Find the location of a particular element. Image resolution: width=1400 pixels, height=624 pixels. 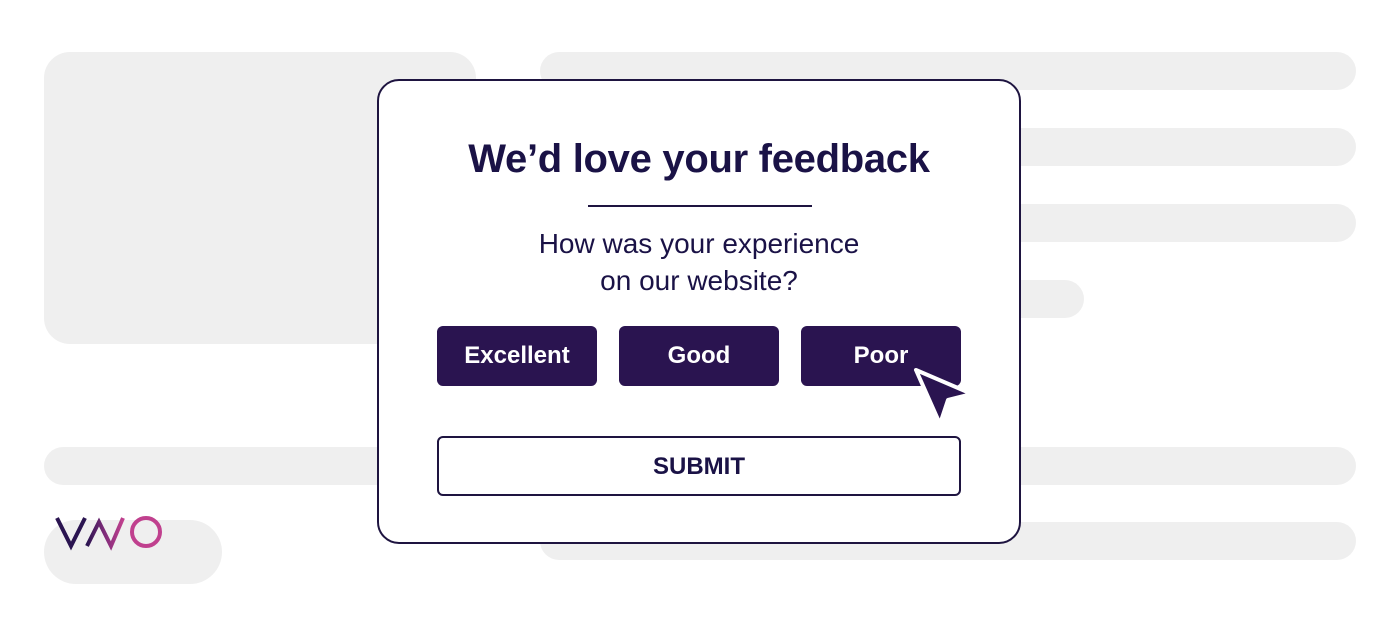

vwo-logo is located at coordinates (108, 533).